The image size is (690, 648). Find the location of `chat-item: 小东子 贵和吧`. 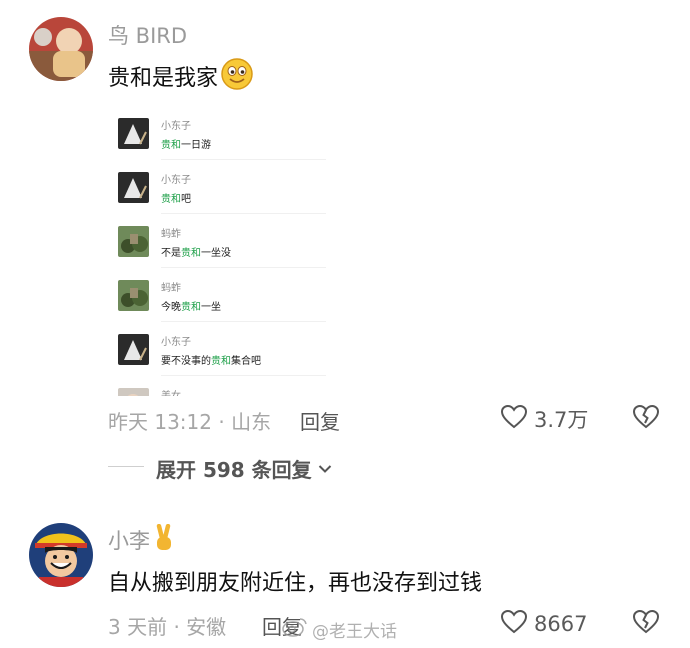

chat-item: 小东子 贵和吧 is located at coordinates (217, 187).